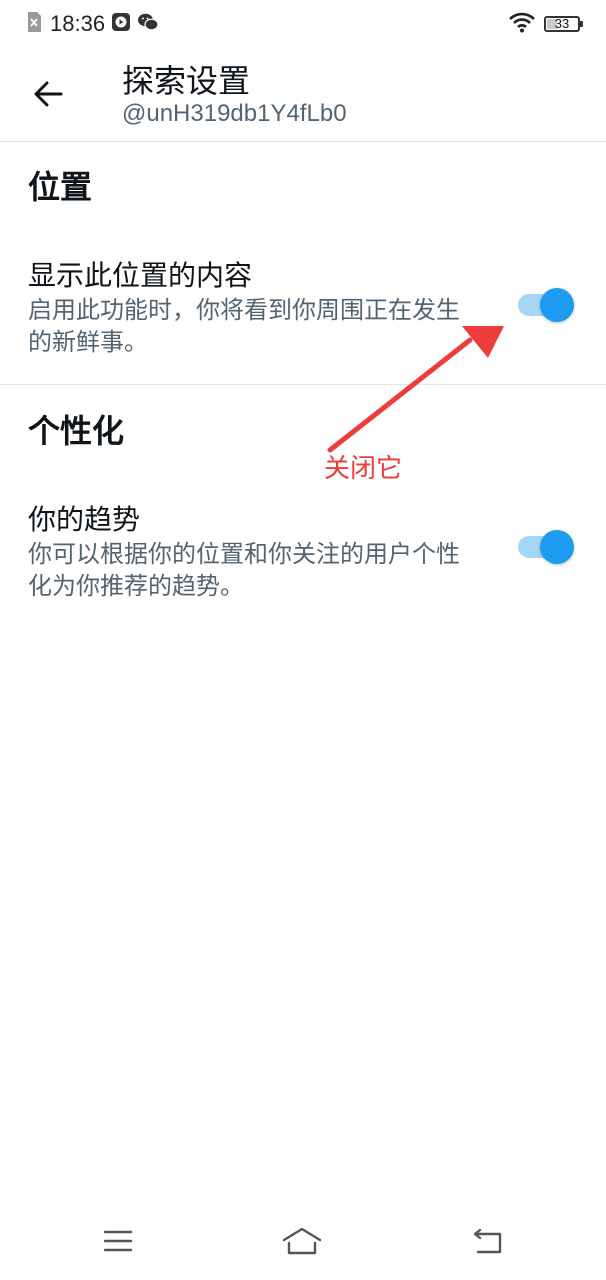 The width and height of the screenshot is (606, 1280). I want to click on trends-toggle, so click(546, 547).